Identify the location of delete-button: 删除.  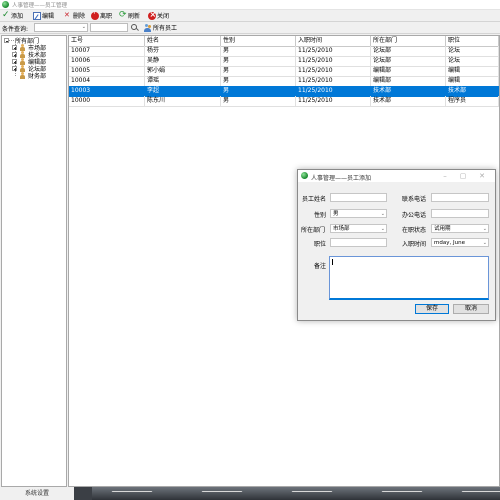
(75, 16).